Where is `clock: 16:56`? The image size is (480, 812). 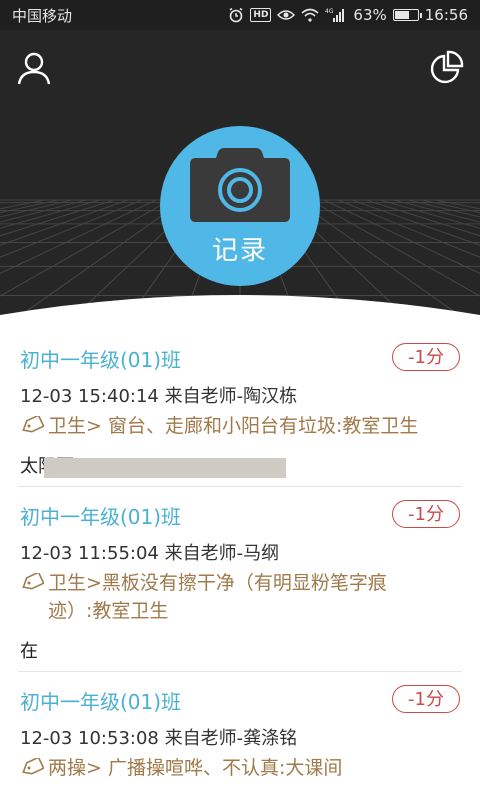
clock: 16:56 is located at coordinates (446, 15).